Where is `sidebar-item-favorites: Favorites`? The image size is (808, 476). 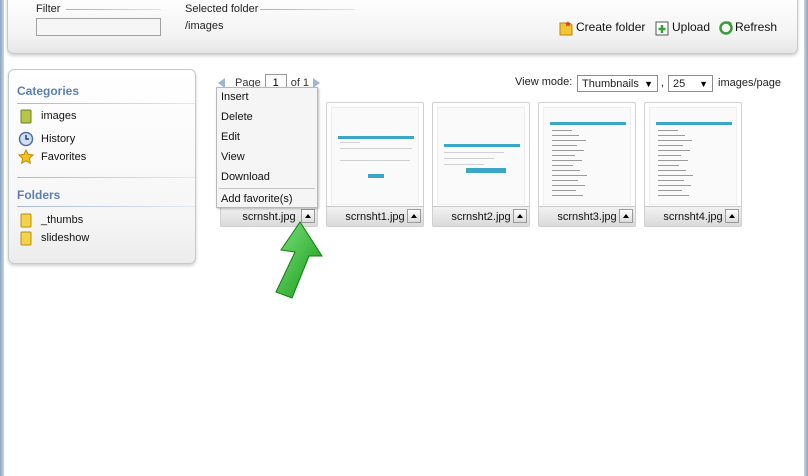
sidebar-item-favorites: Favorites is located at coordinates (51, 157).